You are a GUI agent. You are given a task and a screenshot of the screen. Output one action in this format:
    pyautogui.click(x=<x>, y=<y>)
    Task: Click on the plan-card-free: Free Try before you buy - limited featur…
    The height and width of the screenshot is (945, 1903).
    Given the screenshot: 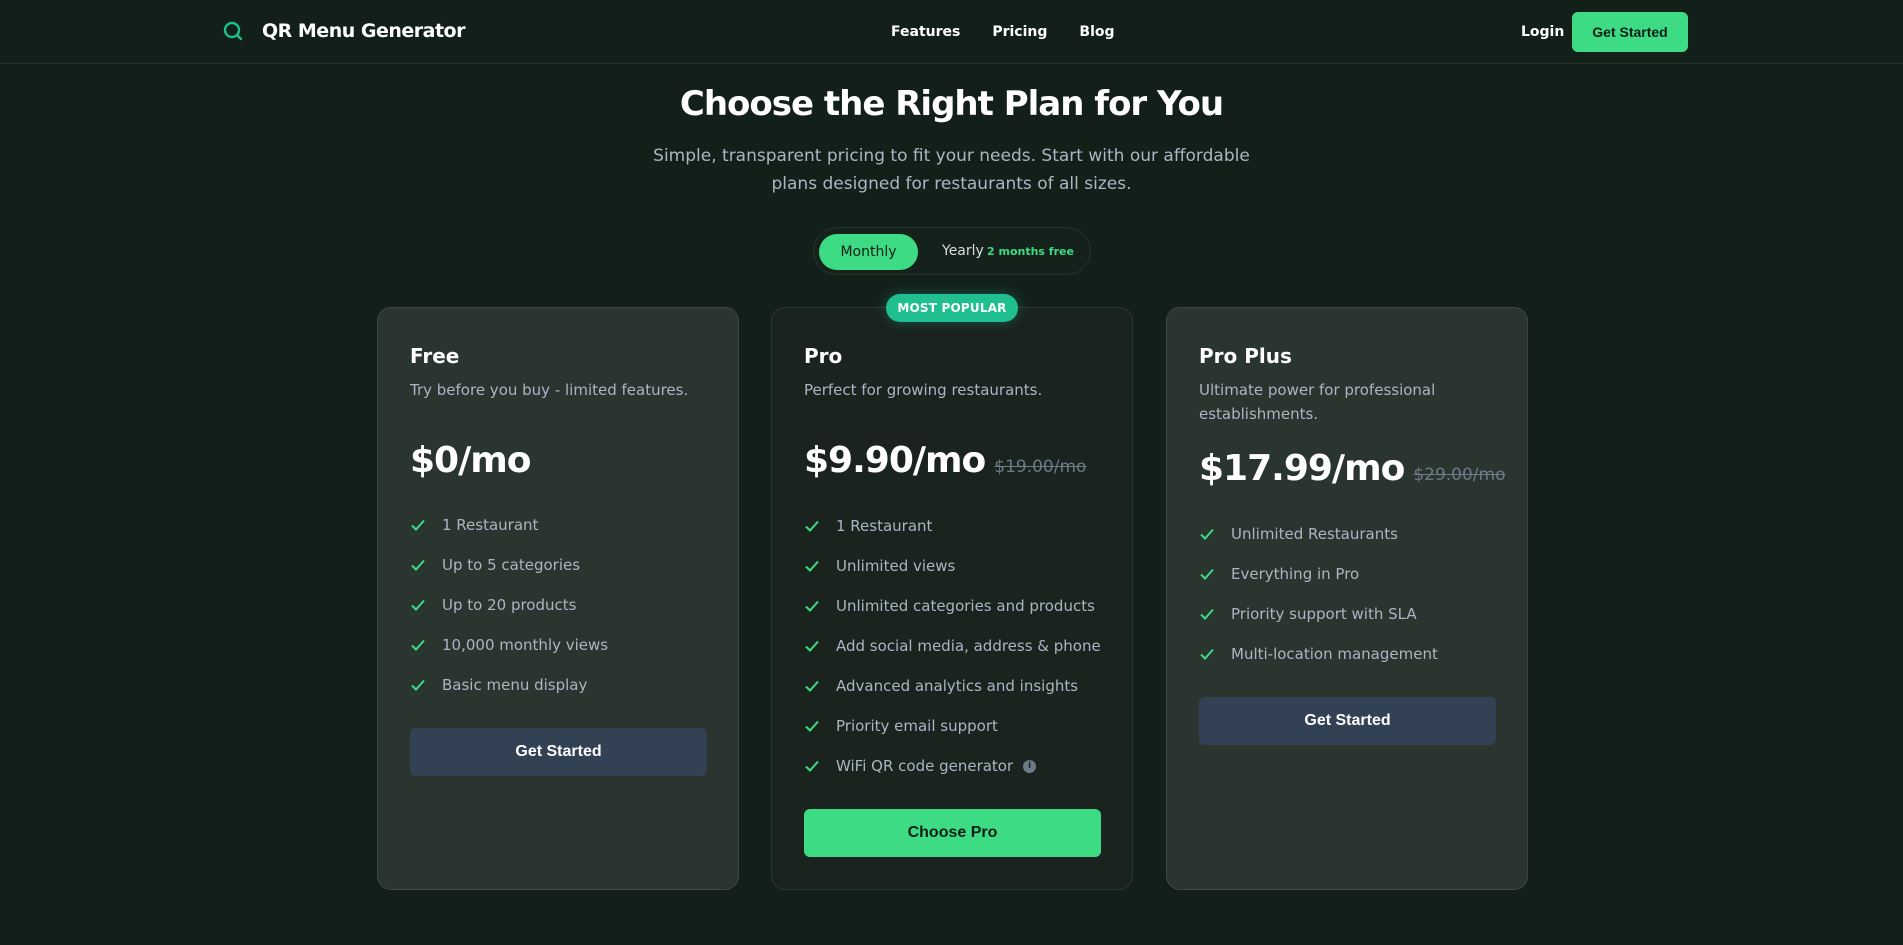 What is the action you would take?
    pyautogui.click(x=558, y=598)
    